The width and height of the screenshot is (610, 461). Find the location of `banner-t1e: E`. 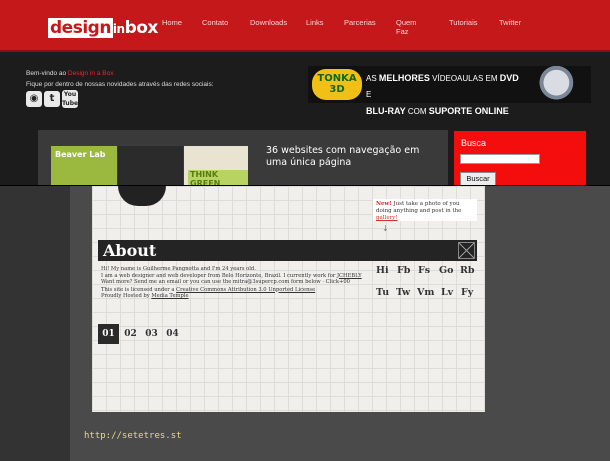

banner-t1e: E is located at coordinates (369, 94).